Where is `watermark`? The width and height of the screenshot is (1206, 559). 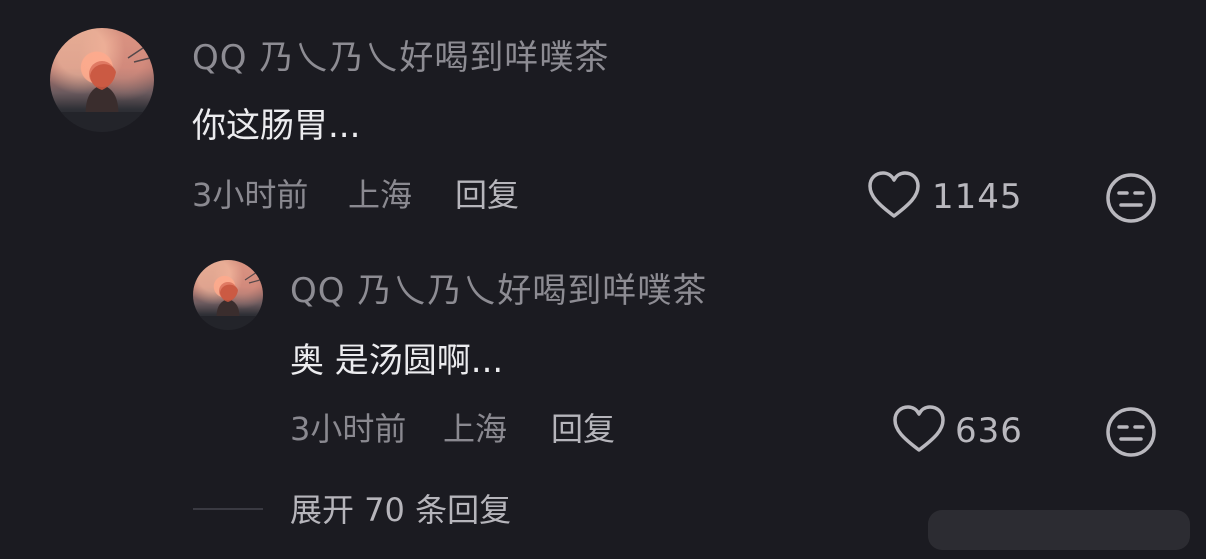
watermark is located at coordinates (1059, 530).